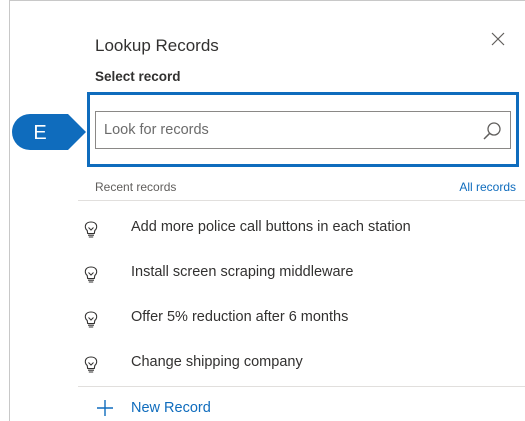  I want to click on dialog-title: Lookup Records, so click(157, 45).